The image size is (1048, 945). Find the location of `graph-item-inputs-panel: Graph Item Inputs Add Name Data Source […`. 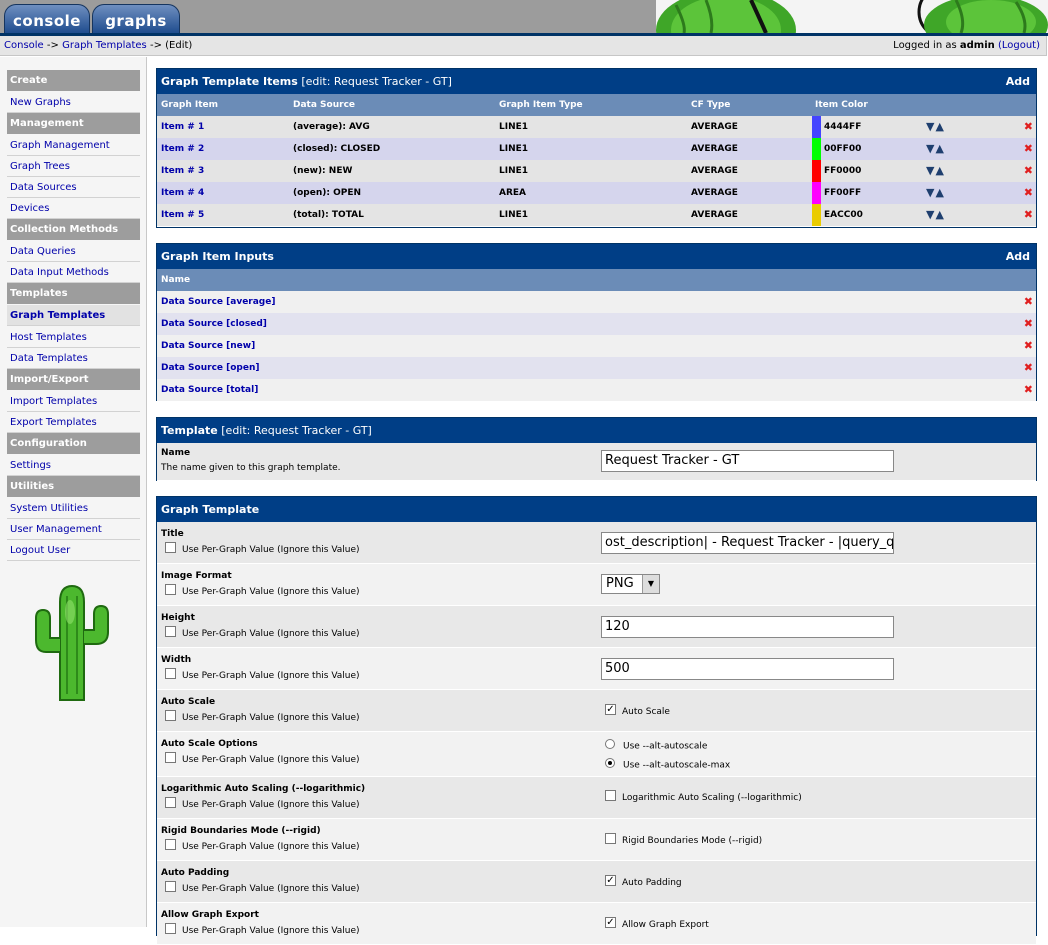

graph-item-inputs-panel: Graph Item Inputs Add Name Data Source [… is located at coordinates (596, 322).